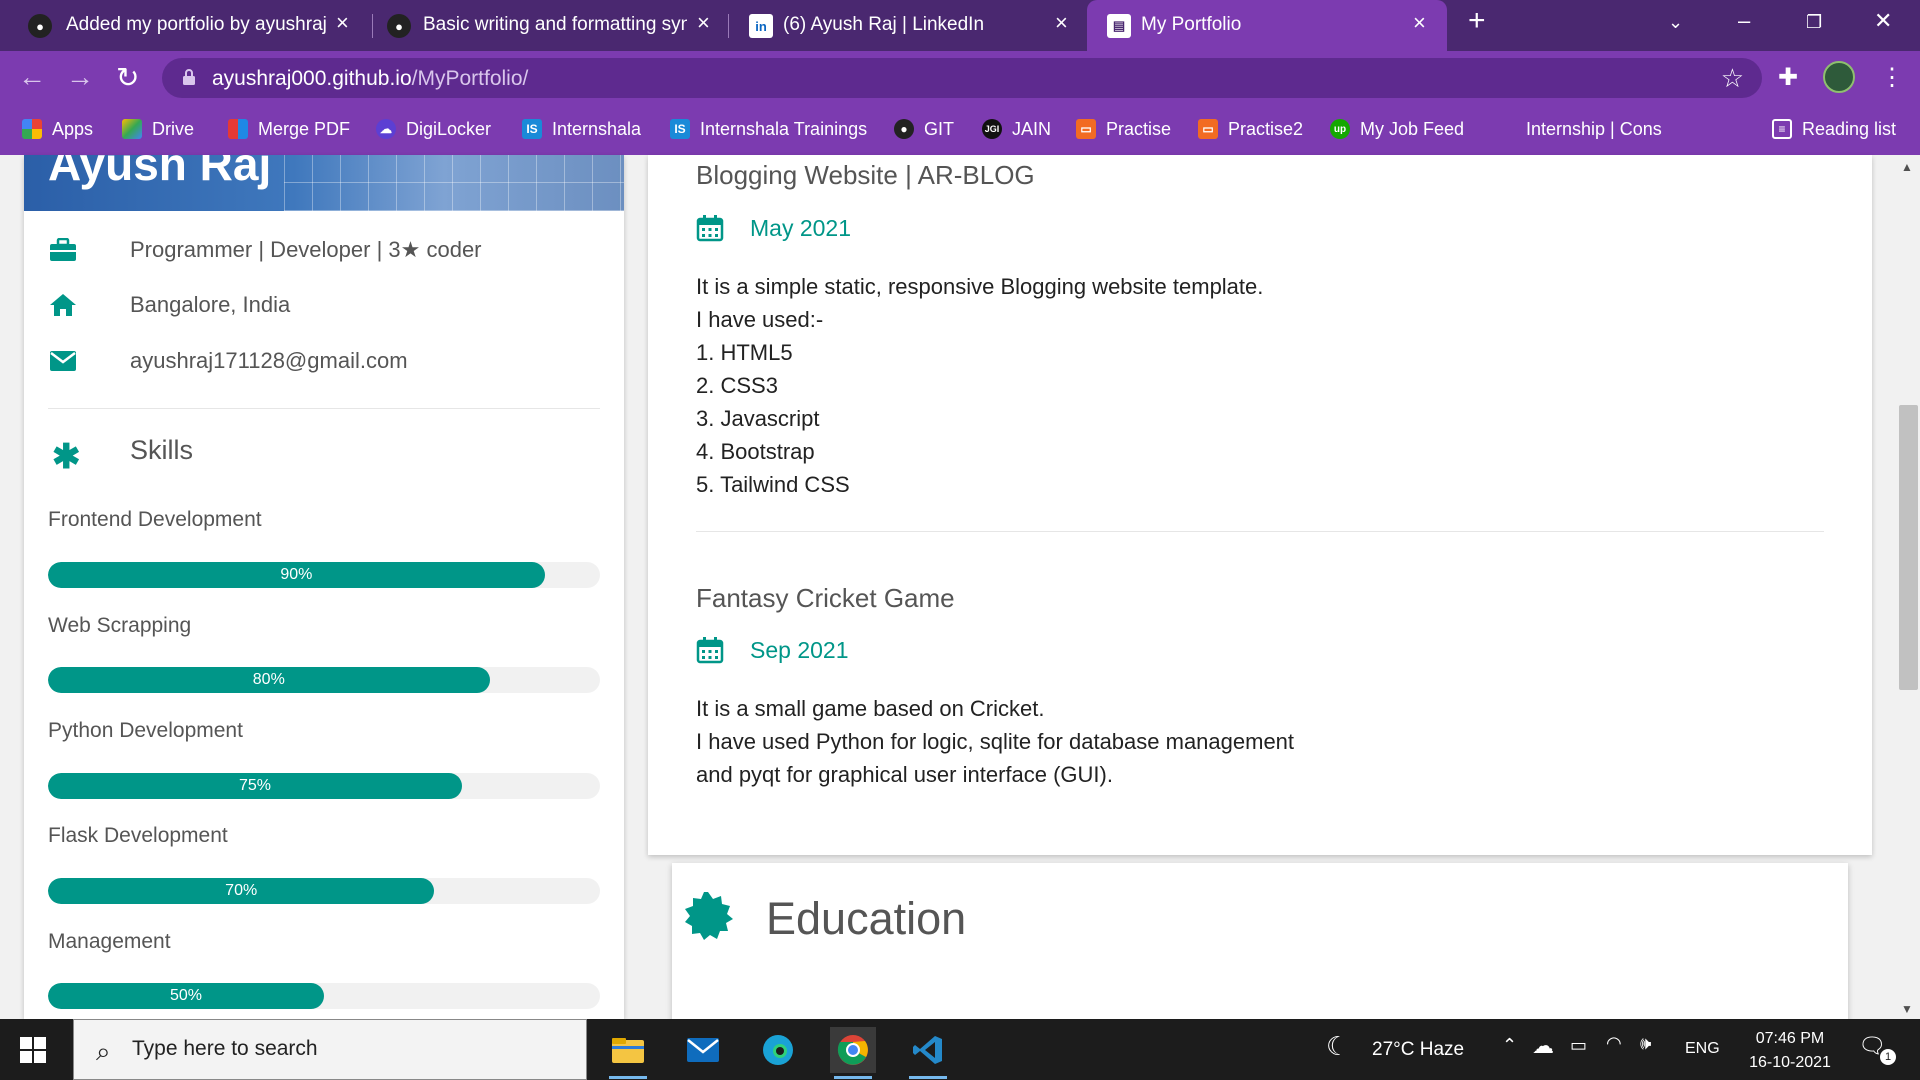  I want to click on language-indicator: ENG, so click(1702, 1049).